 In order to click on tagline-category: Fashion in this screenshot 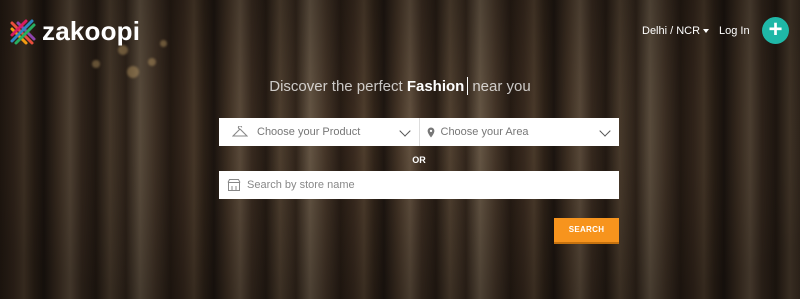, I will do `click(435, 86)`.